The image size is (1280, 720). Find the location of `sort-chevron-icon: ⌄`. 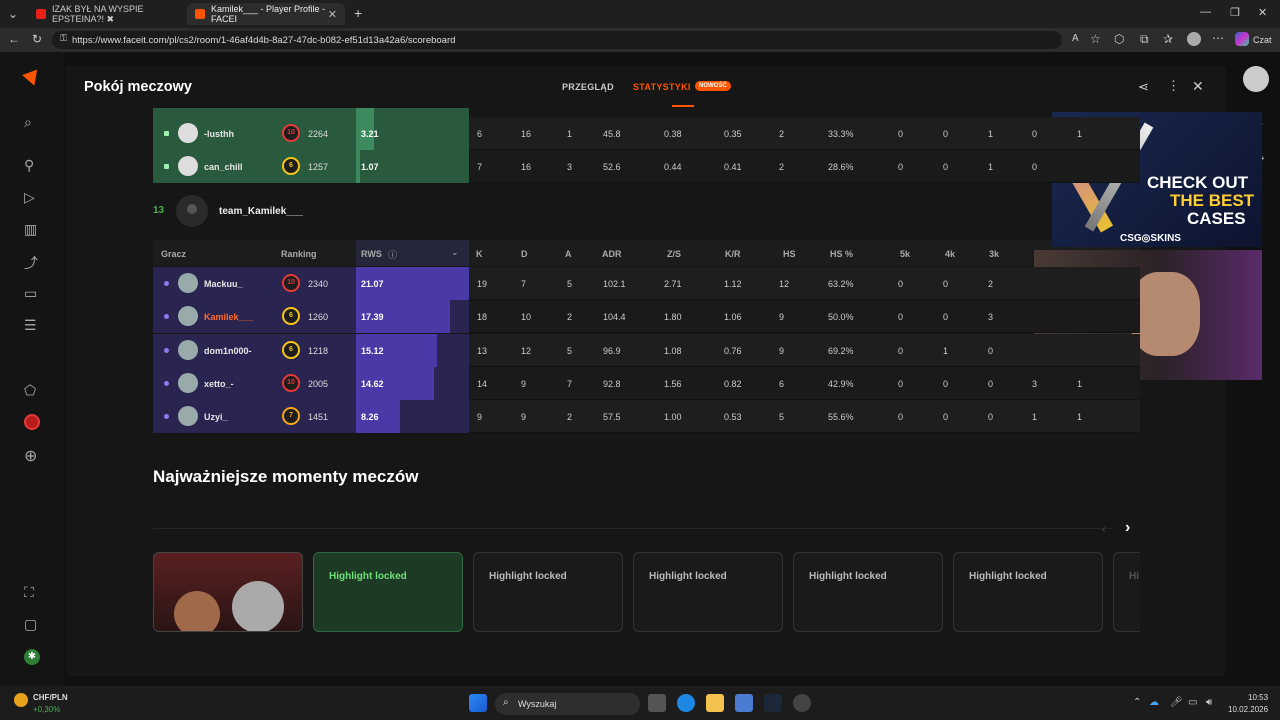

sort-chevron-icon: ⌄ is located at coordinates (455, 252).